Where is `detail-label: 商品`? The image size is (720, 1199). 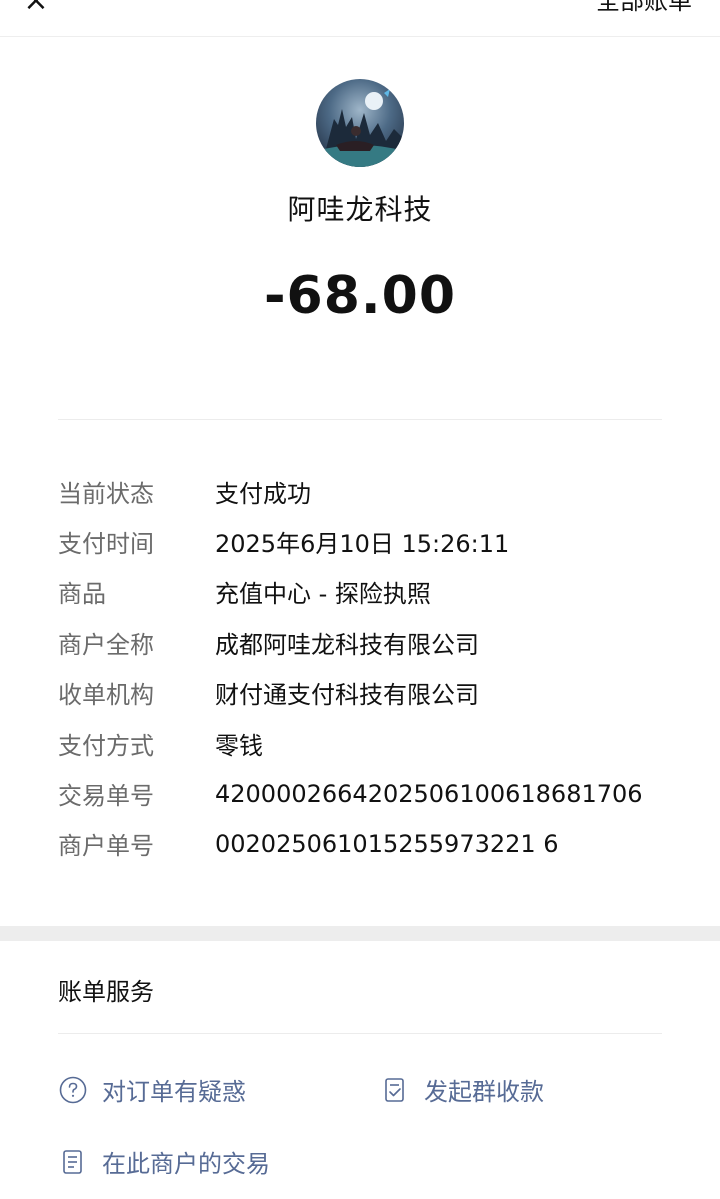 detail-label: 商品 is located at coordinates (82, 594).